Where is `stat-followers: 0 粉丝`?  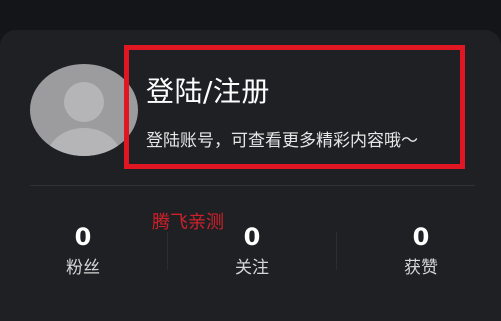 stat-followers: 0 粉丝 is located at coordinates (83, 250).